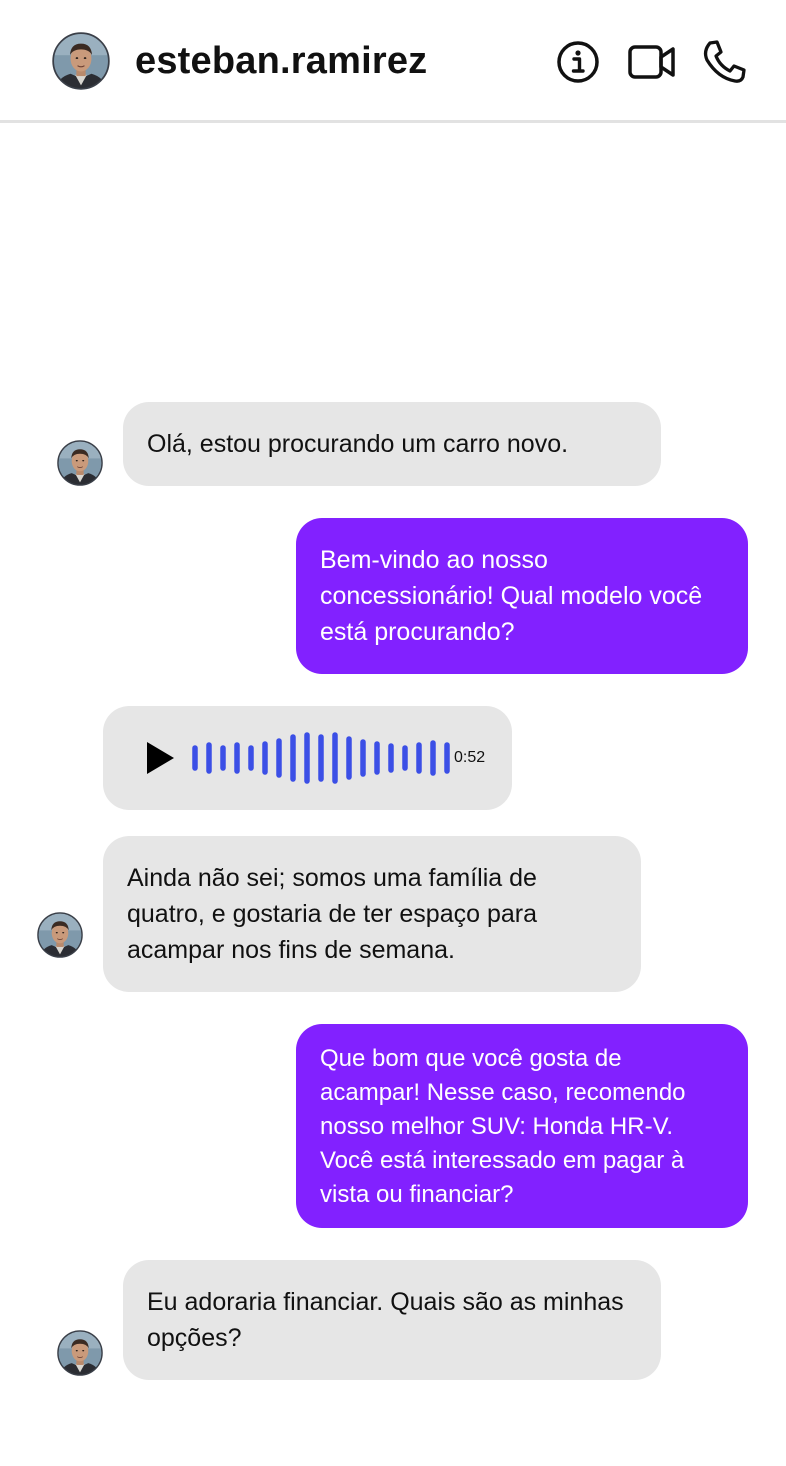 Image resolution: width=786 pixels, height=1466 pixels. I want to click on contact-username: esteban.ramirez, so click(281, 61).